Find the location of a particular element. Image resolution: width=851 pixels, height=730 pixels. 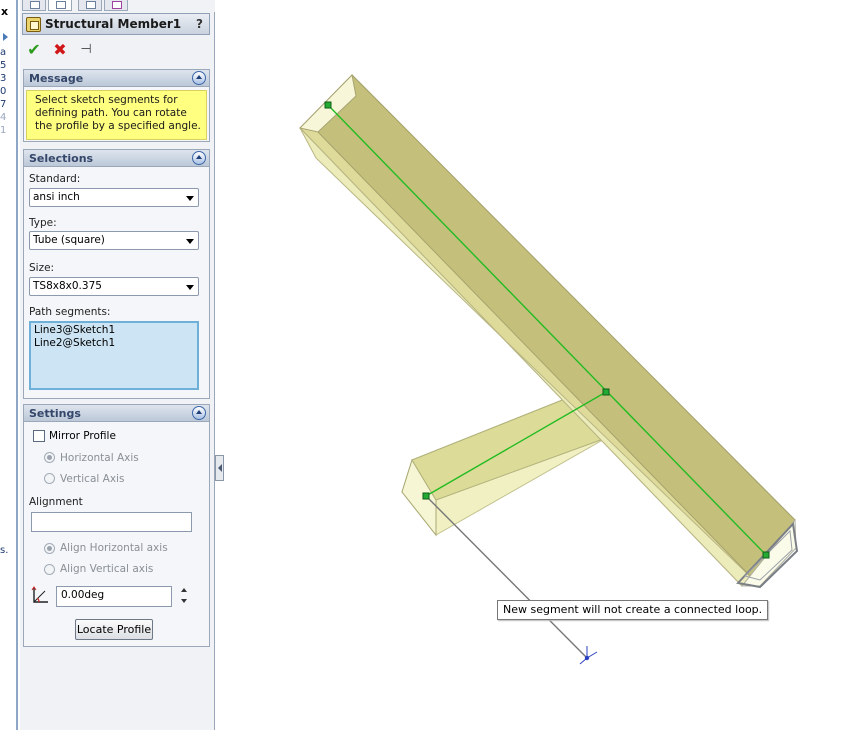

group-title: Message is located at coordinates (56, 78).